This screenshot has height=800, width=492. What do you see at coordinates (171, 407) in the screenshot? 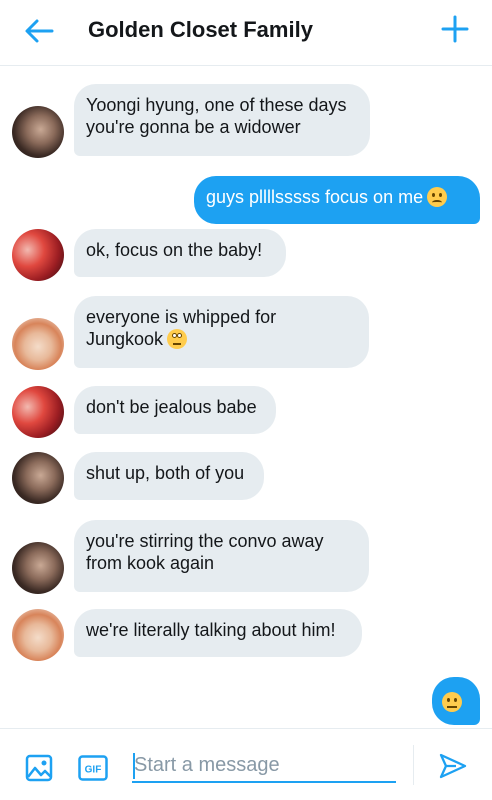
I see `message-text: don't be jealous babe` at bounding box center [171, 407].